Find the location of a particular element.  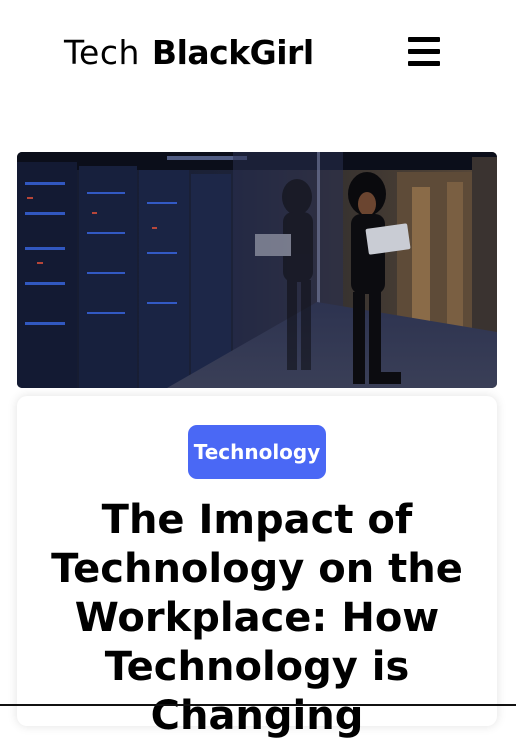

category-badge: Technology is located at coordinates (257, 452).